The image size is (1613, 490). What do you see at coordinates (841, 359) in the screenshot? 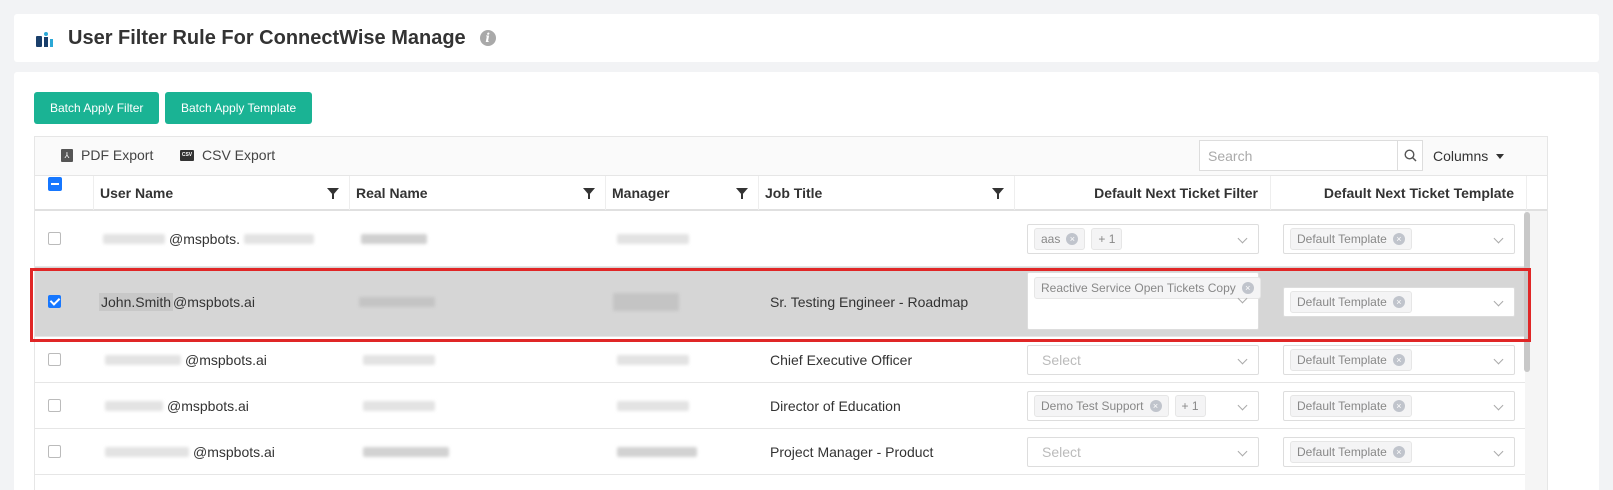
I see `job-title-cell: Chief Executive Officer` at bounding box center [841, 359].